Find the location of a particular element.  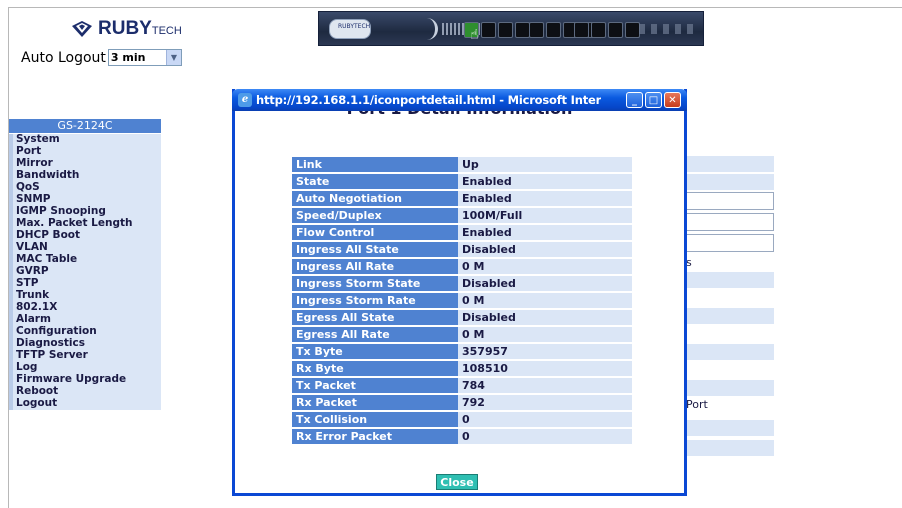

sidebar-item-logout: Logout is located at coordinates (85, 404).